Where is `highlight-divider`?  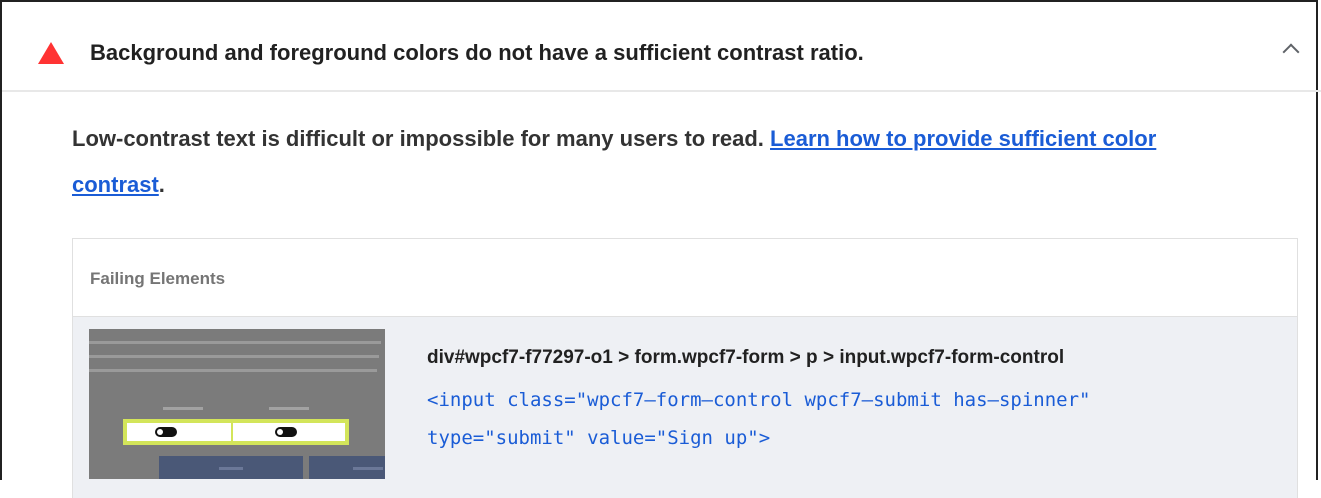
highlight-divider is located at coordinates (232, 432).